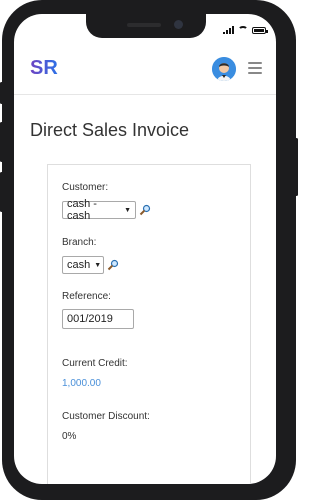  I want to click on user-avatar-icon, so click(224, 69).